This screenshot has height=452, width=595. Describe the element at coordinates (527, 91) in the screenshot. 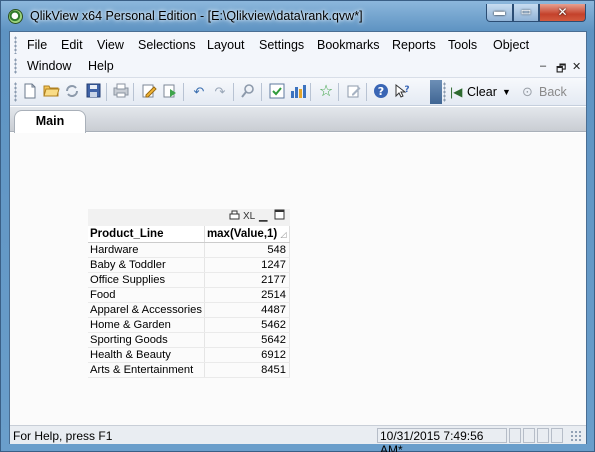

I see `back-icon: ⊙` at that location.